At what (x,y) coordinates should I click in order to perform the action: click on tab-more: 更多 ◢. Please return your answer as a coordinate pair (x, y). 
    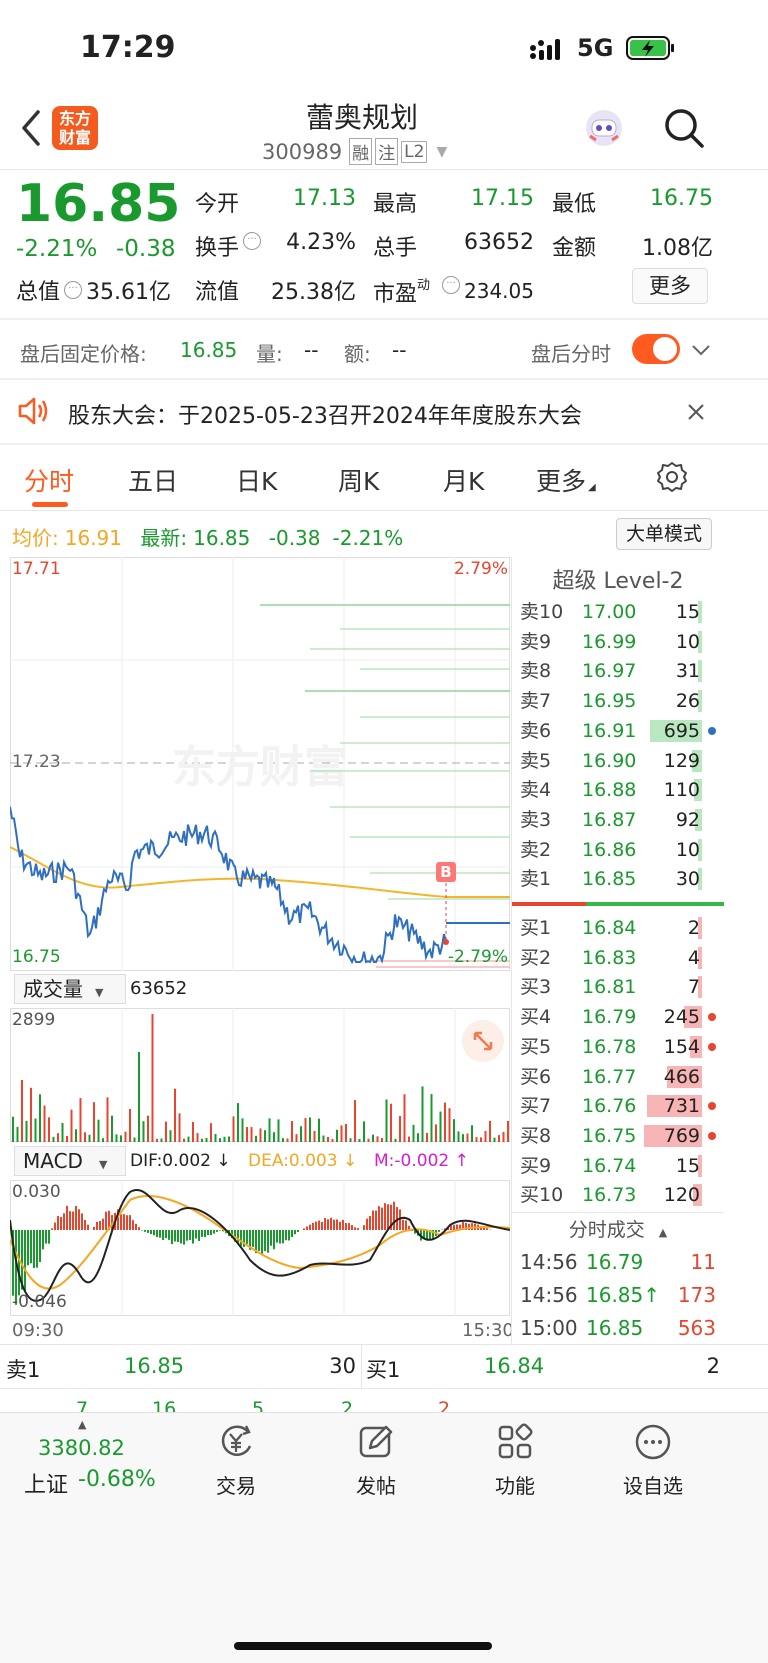
    Looking at the image, I should click on (566, 480).